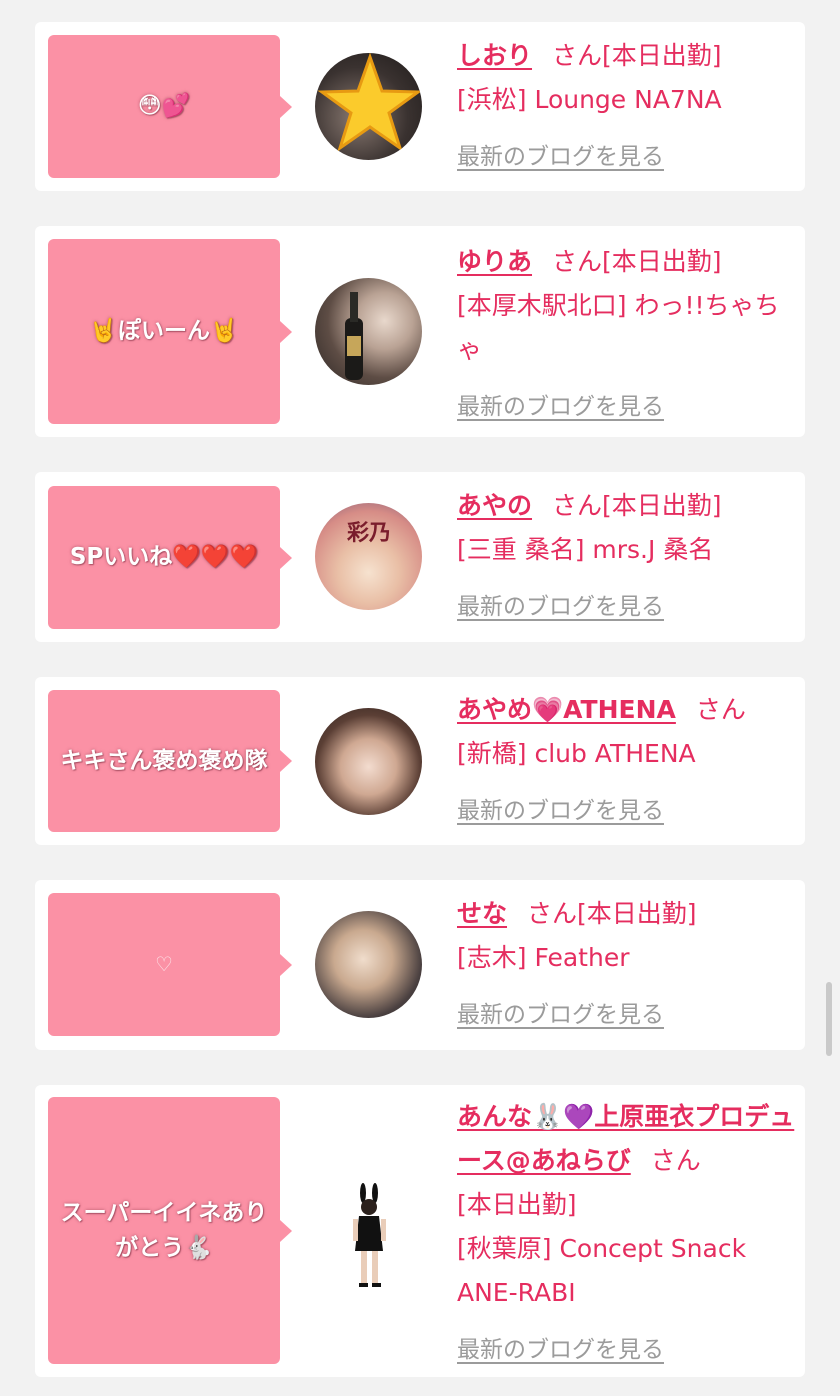  I want to click on shop-link: [浜松] Lounge NA7NA, so click(627, 100).